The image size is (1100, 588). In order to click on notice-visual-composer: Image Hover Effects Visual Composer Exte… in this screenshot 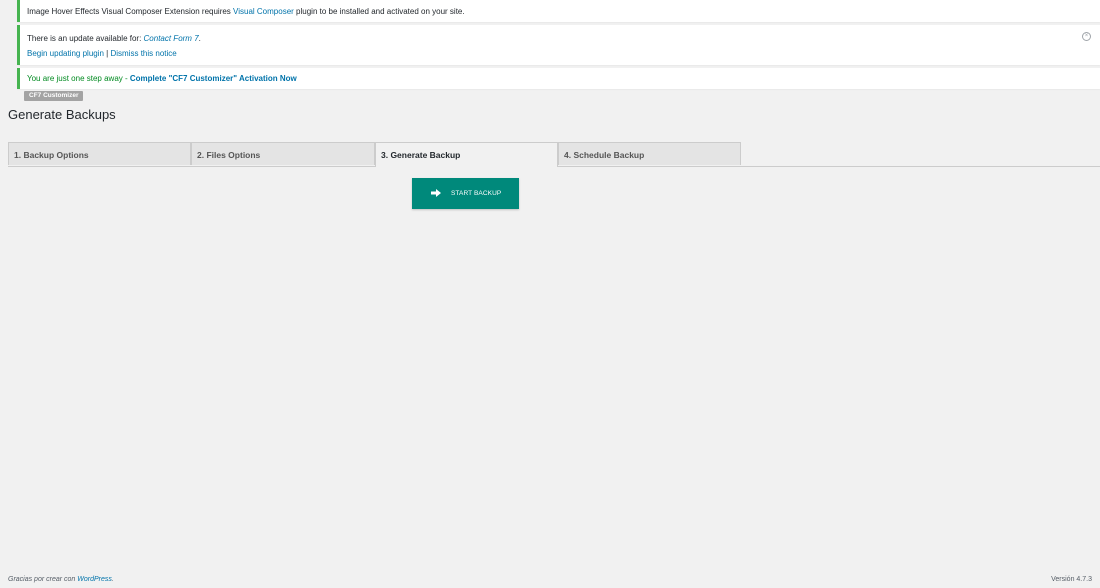, I will do `click(558, 11)`.